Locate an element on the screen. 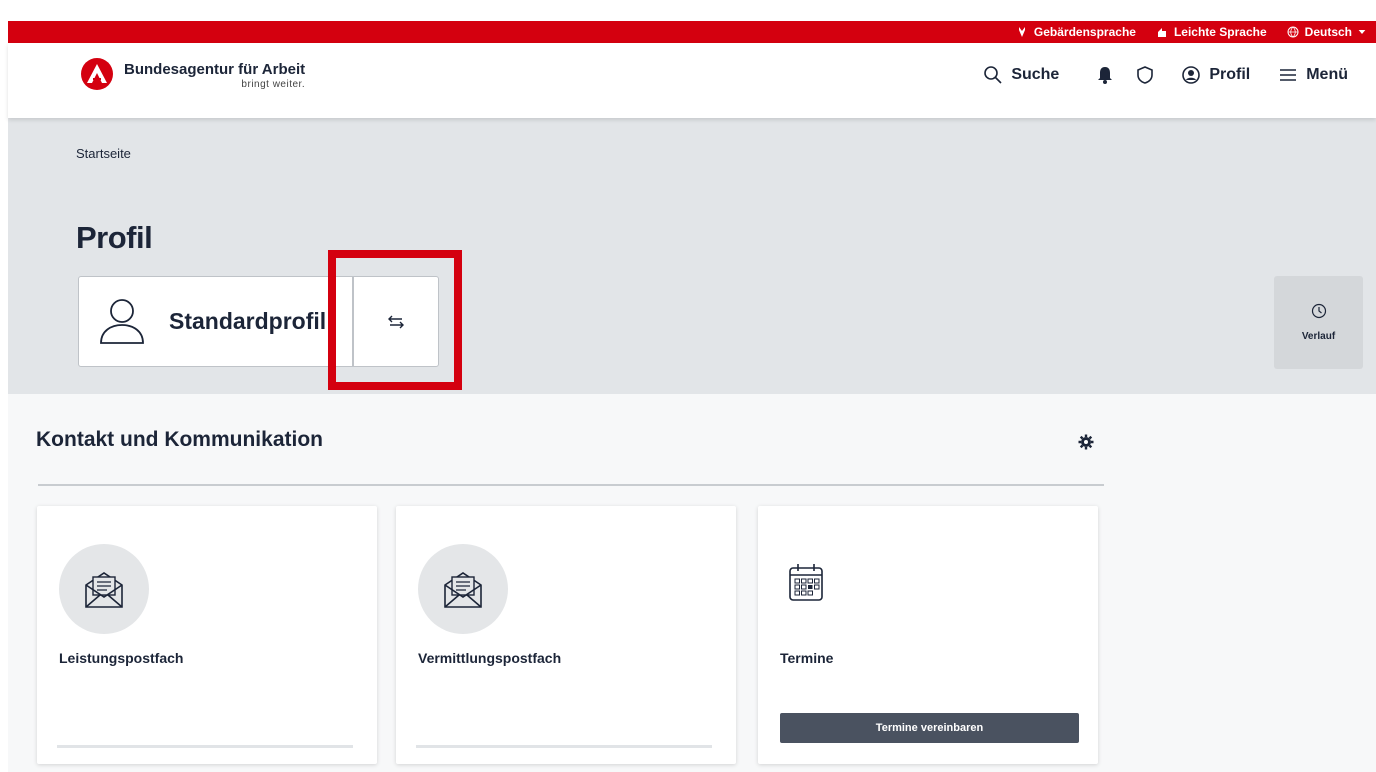  breadcrumb: Startseite is located at coordinates (103, 153).